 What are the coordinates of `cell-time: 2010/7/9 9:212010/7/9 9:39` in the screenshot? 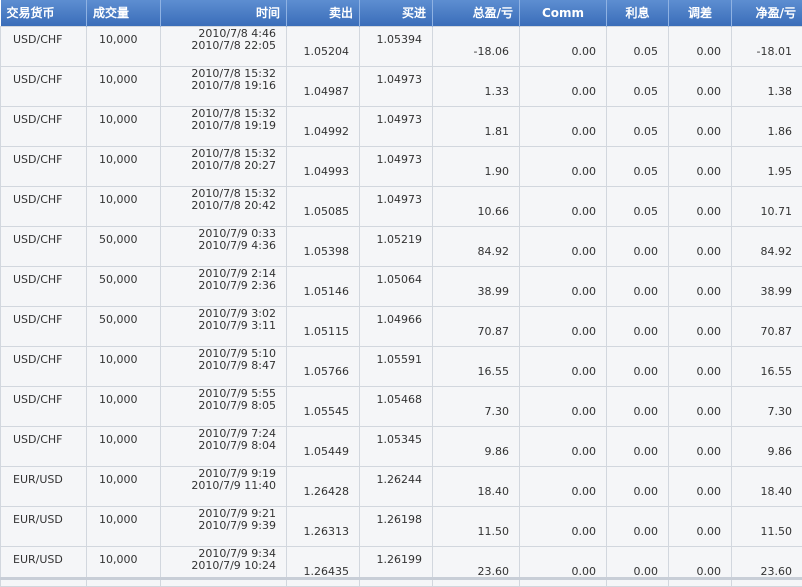 It's located at (224, 526).